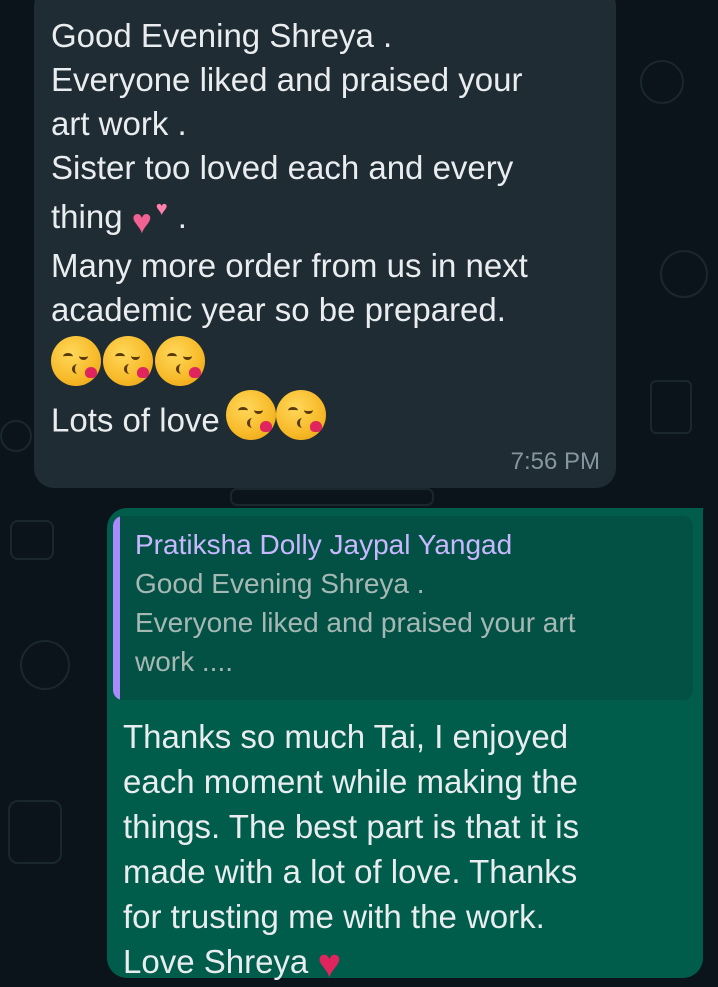 The height and width of the screenshot is (987, 718). Describe the element at coordinates (280, 583) in the screenshot. I see `quoted-line: Good Evening Shreya .` at that location.